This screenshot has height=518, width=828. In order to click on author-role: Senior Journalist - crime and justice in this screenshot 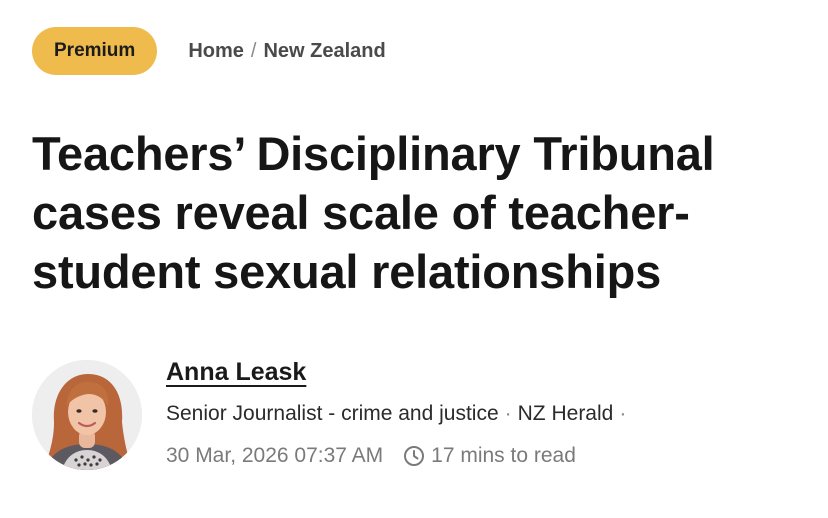, I will do `click(332, 413)`.